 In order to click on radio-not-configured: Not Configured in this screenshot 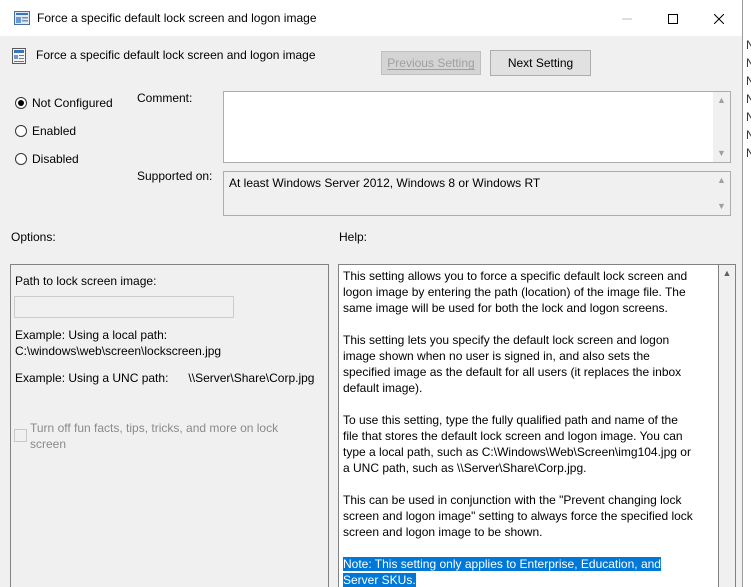, I will do `click(64, 103)`.